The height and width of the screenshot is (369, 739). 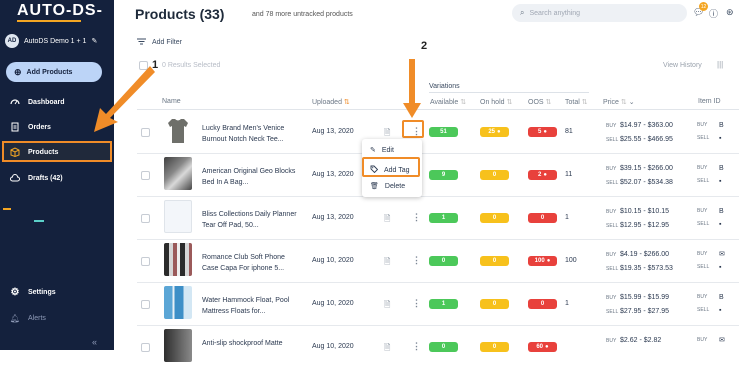 What do you see at coordinates (412, 110) in the screenshot?
I see `arrow-2-head` at bounding box center [412, 110].